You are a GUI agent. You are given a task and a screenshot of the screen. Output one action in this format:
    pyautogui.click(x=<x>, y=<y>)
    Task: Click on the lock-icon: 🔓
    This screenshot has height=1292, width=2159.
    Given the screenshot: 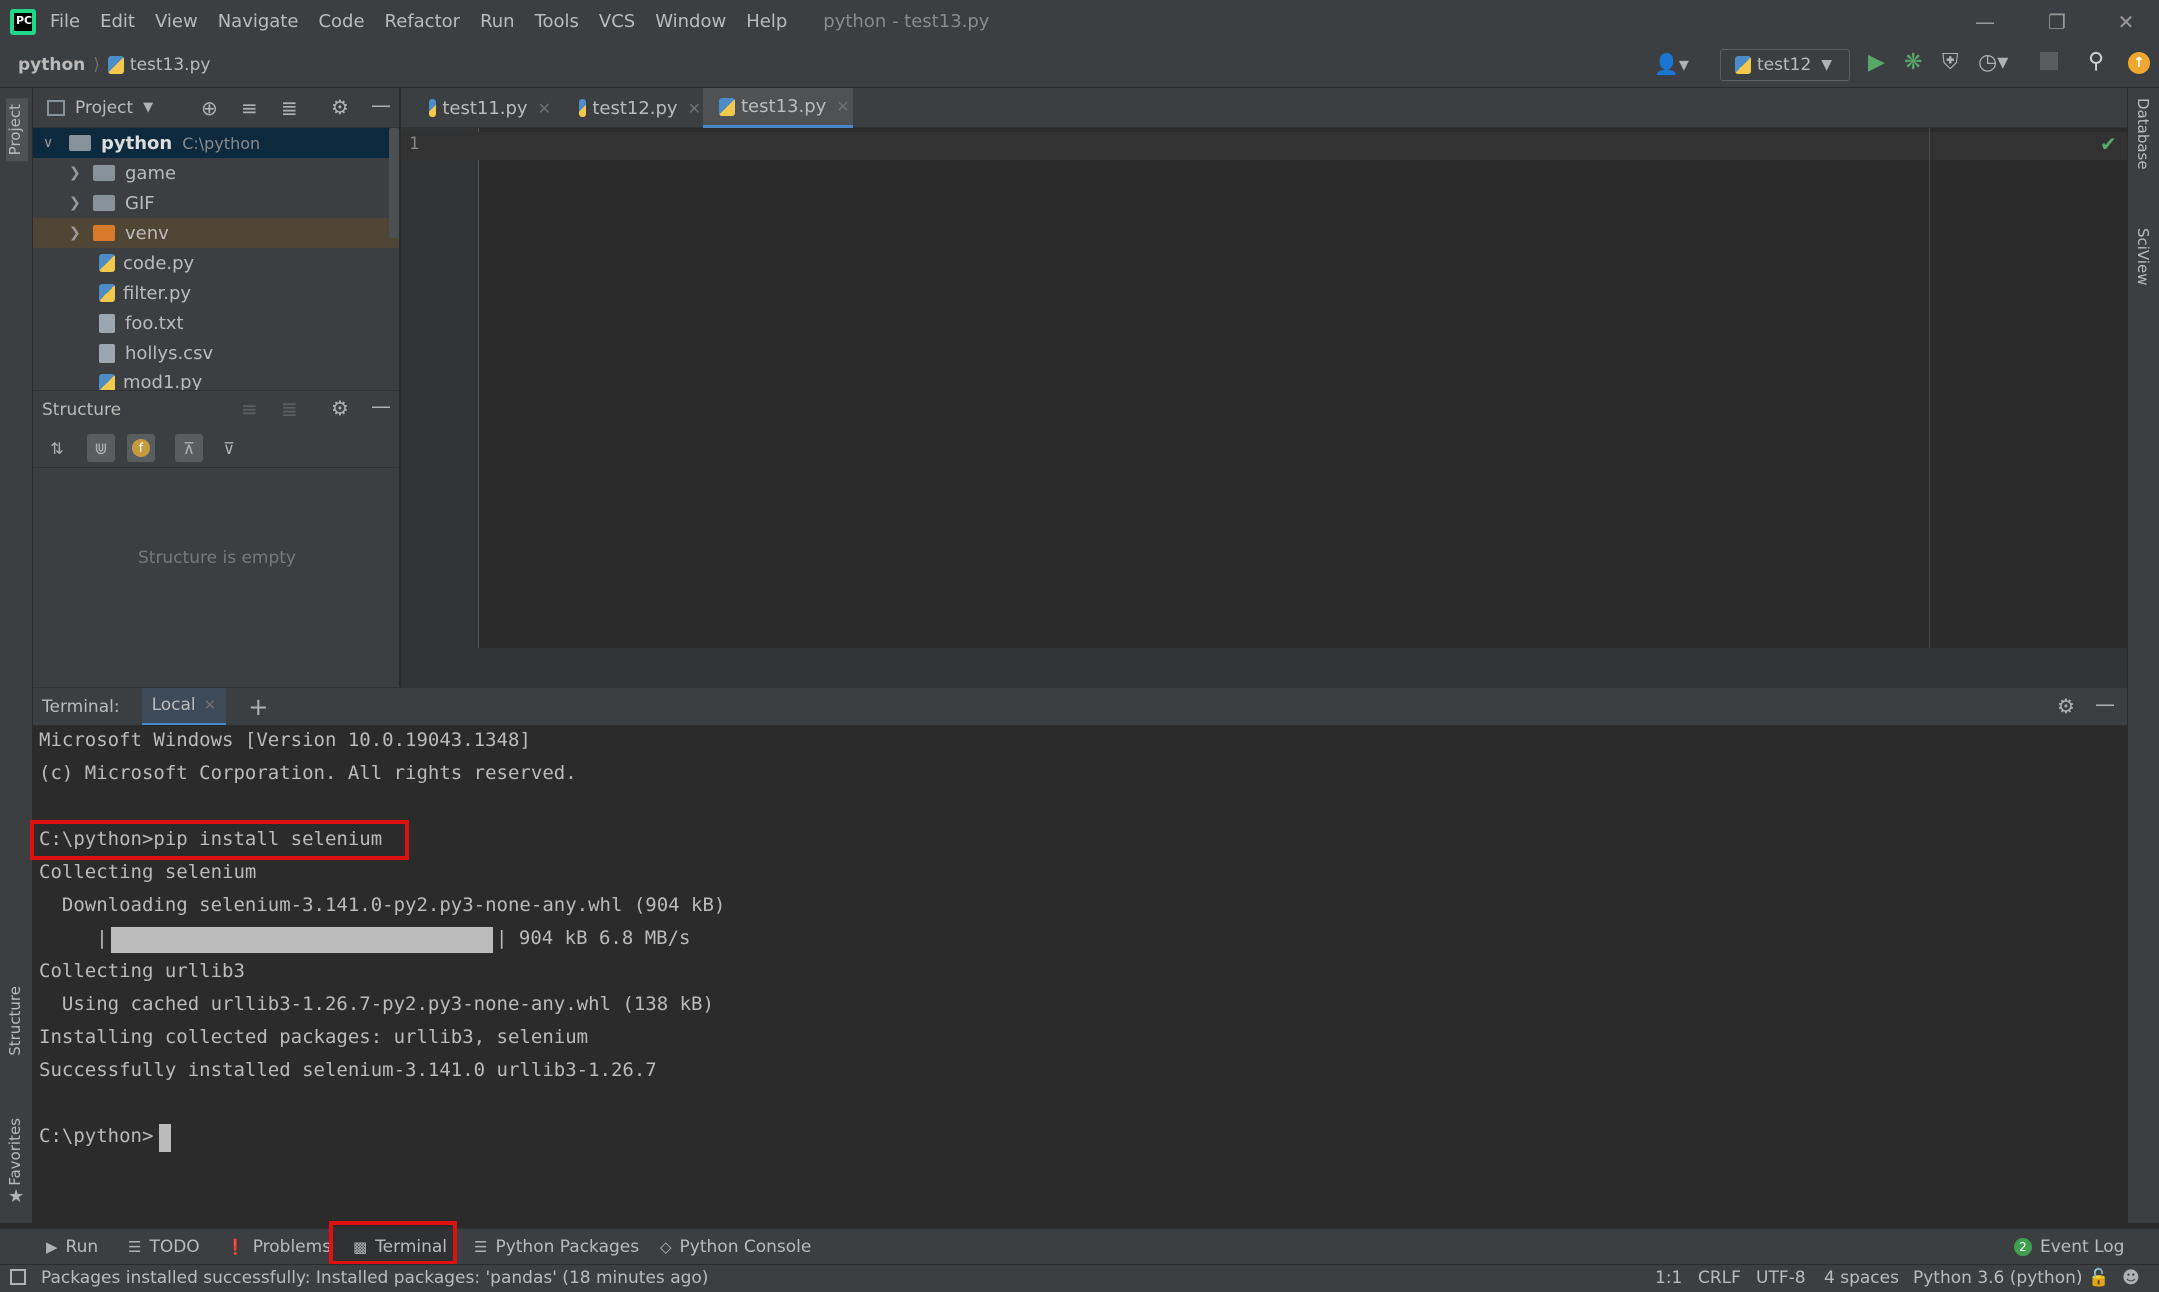 What is the action you would take?
    pyautogui.click(x=2098, y=1278)
    